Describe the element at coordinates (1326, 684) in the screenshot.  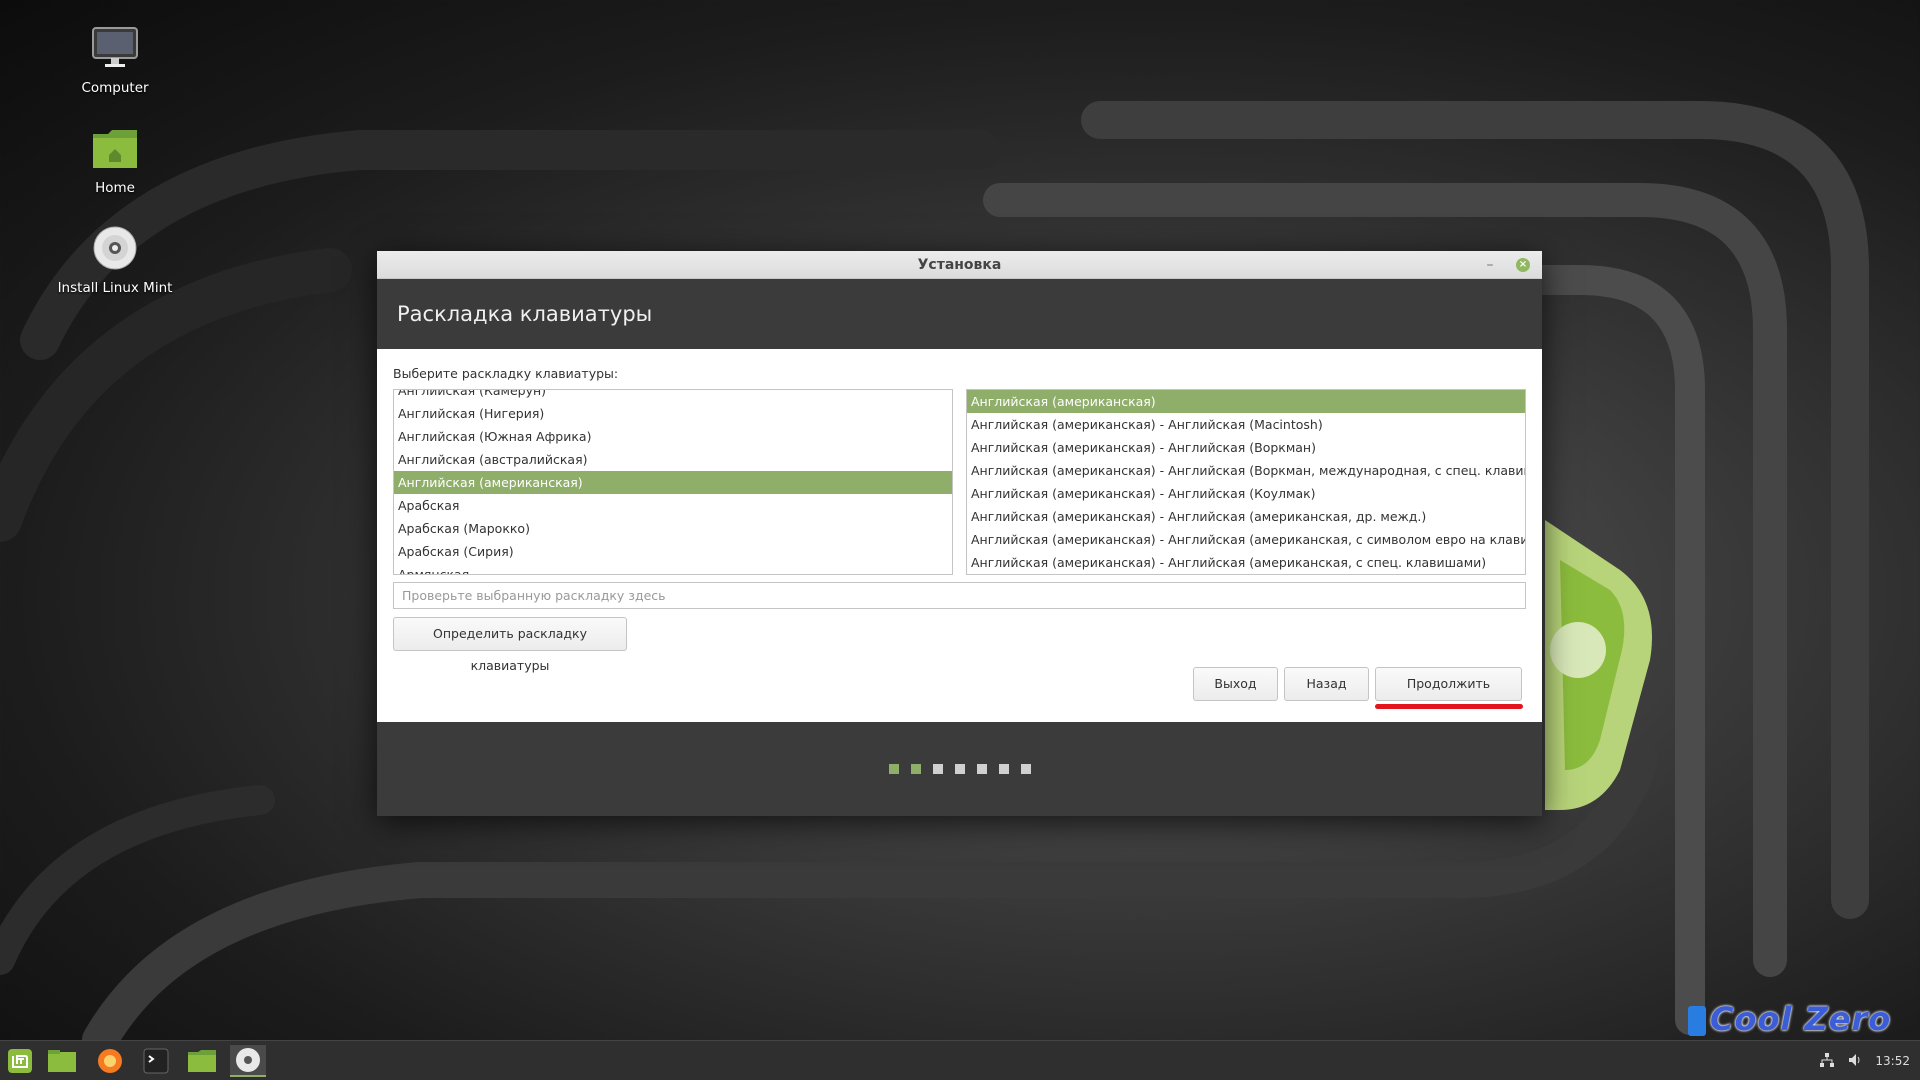
I see `back-button: Назад` at that location.